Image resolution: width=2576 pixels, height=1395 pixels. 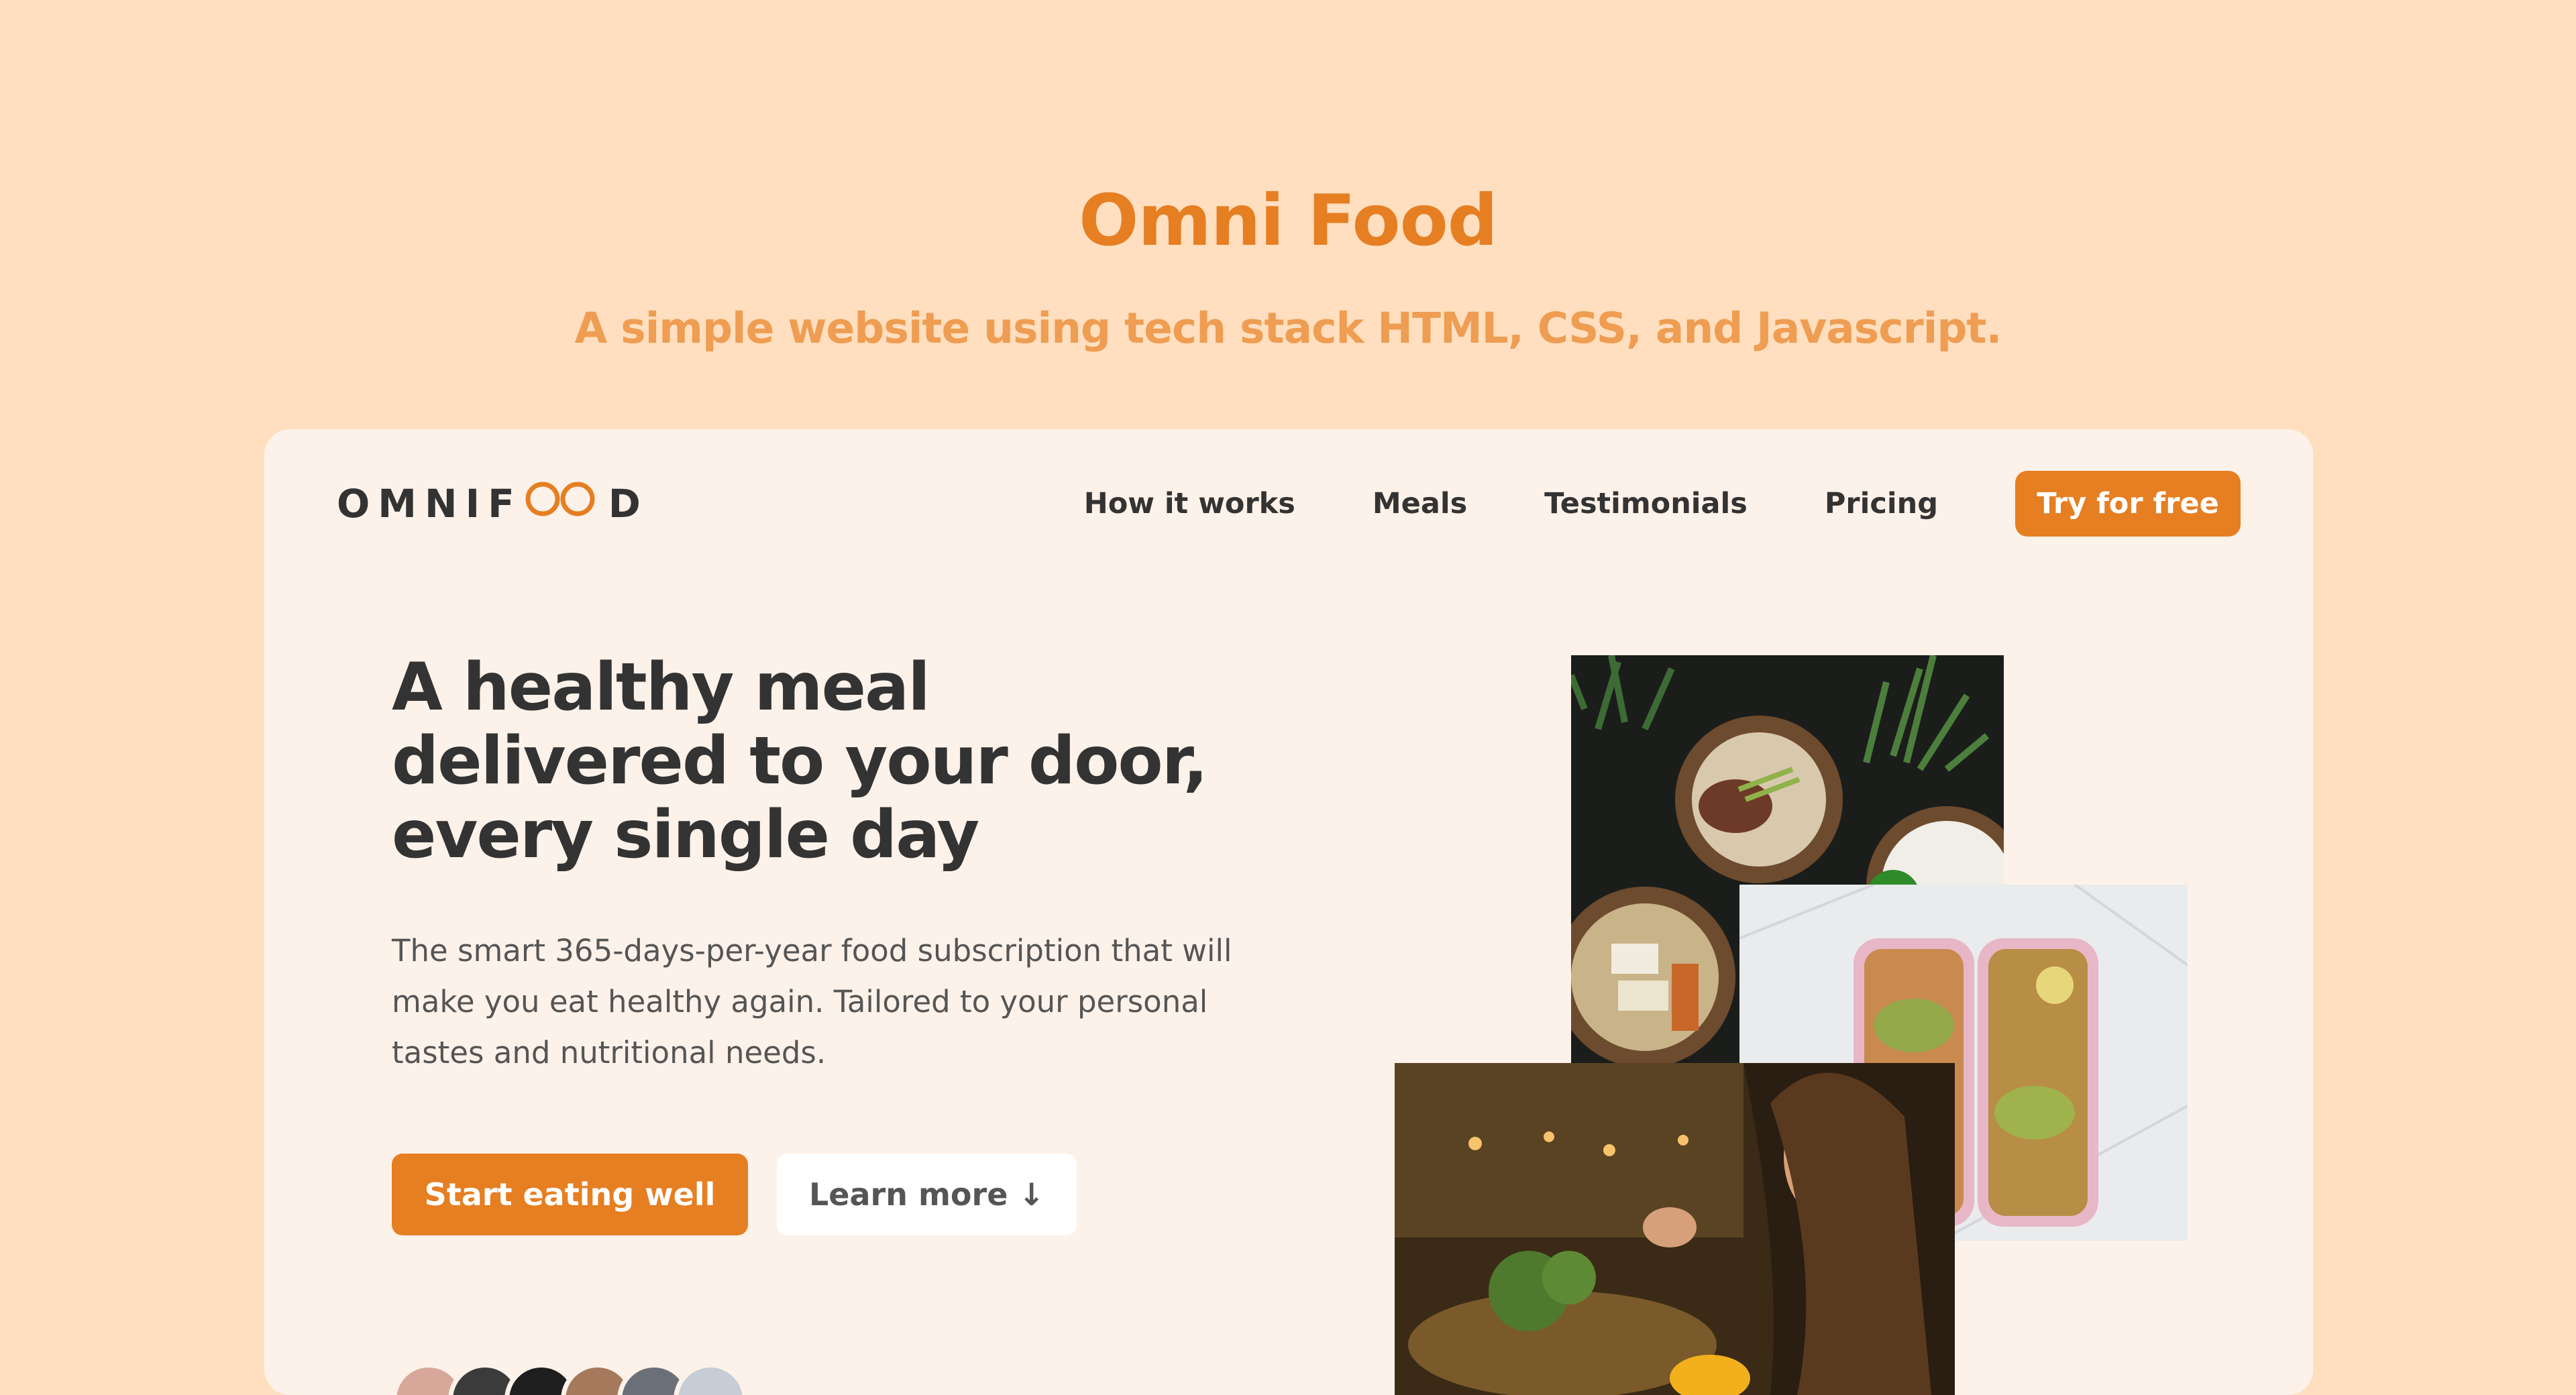 What do you see at coordinates (1189, 503) in the screenshot?
I see `nav-how-it-works: How it works` at bounding box center [1189, 503].